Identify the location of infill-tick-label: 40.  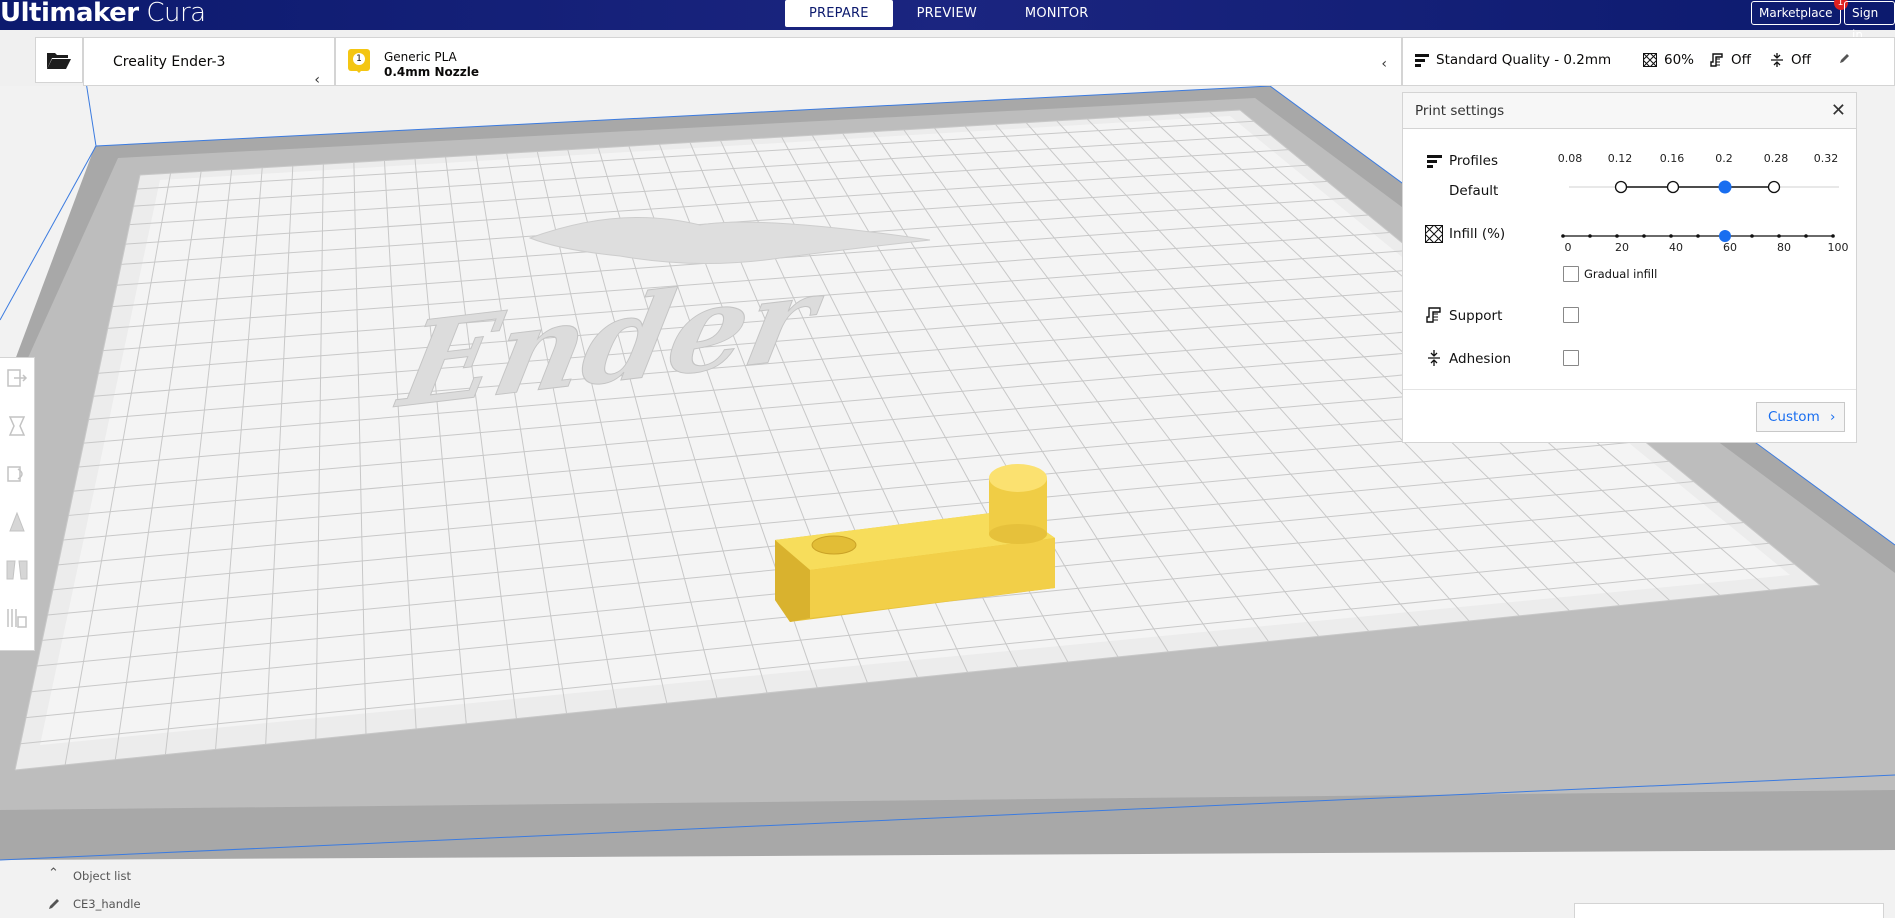
(1676, 247).